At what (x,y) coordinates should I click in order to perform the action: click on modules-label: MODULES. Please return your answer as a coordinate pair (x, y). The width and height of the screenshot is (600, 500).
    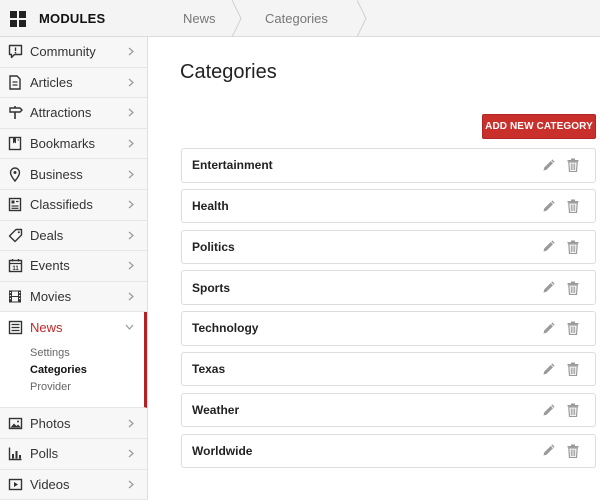
    Looking at the image, I should click on (72, 18).